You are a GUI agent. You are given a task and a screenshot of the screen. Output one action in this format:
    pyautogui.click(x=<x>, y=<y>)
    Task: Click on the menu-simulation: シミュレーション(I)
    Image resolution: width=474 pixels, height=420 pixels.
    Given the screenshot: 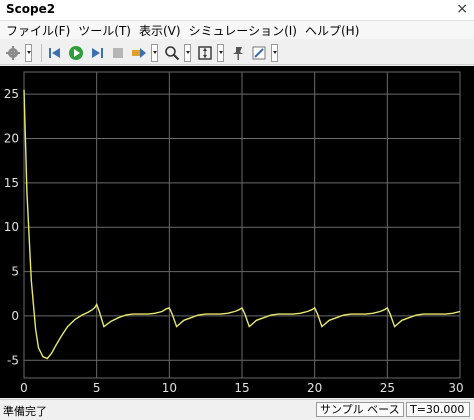 What is the action you would take?
    pyautogui.click(x=243, y=30)
    